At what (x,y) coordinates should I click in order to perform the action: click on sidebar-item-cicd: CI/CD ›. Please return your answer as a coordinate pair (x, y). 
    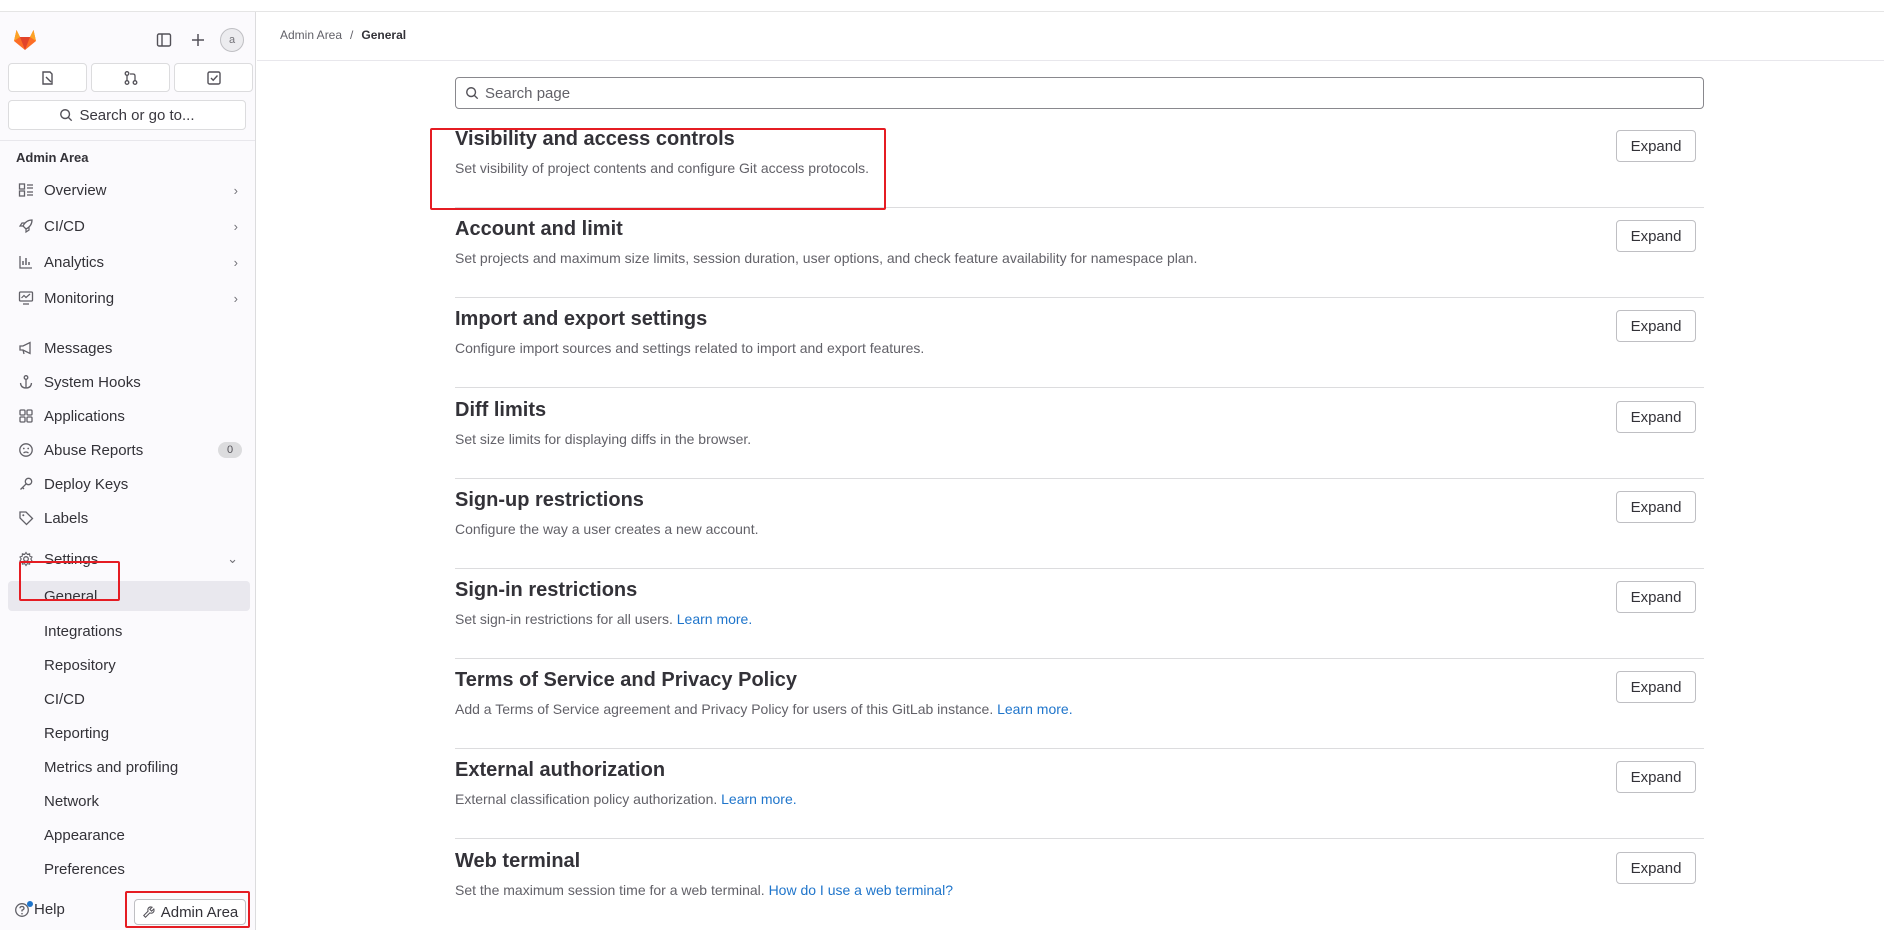
    Looking at the image, I should click on (129, 226).